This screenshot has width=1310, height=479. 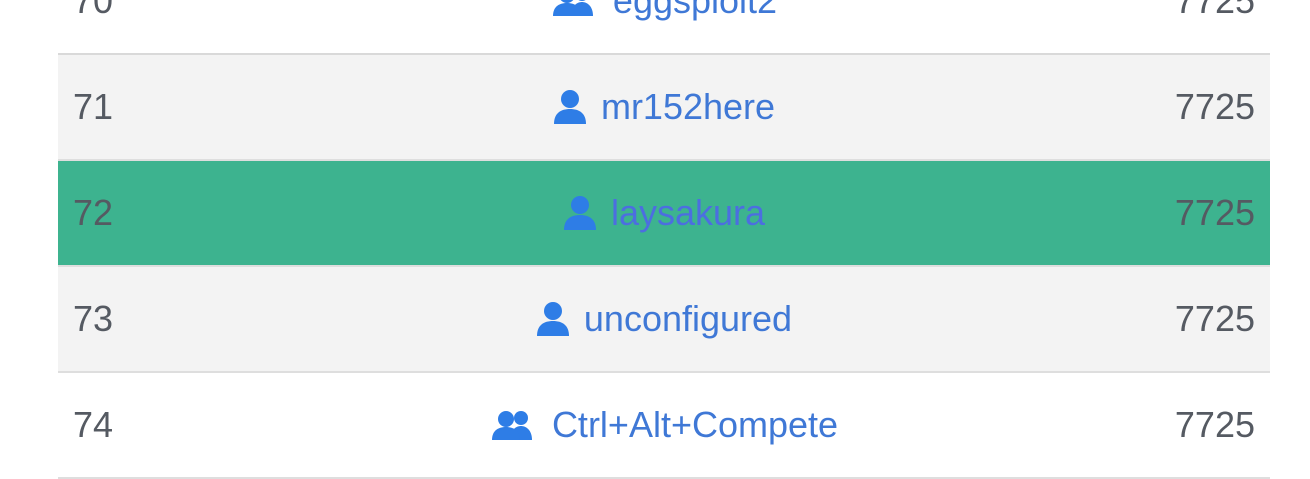 I want to click on team-link: mr152here, so click(x=664, y=107).